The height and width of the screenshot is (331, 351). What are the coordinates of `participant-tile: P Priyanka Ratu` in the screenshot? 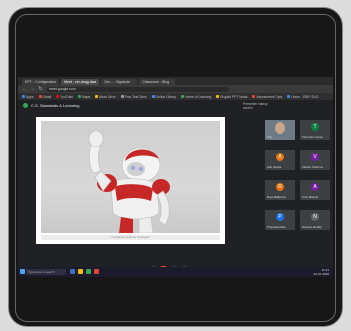 It's located at (280, 220).